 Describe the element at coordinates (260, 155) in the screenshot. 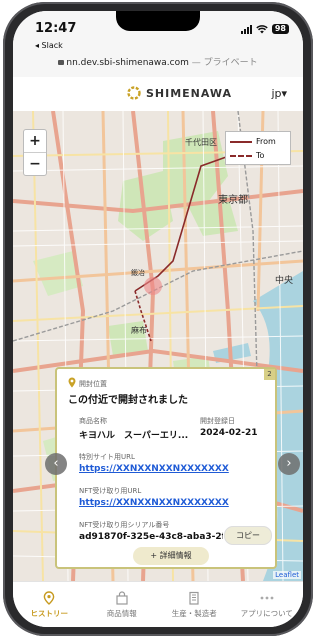

I see `legend-to-label: To` at that location.